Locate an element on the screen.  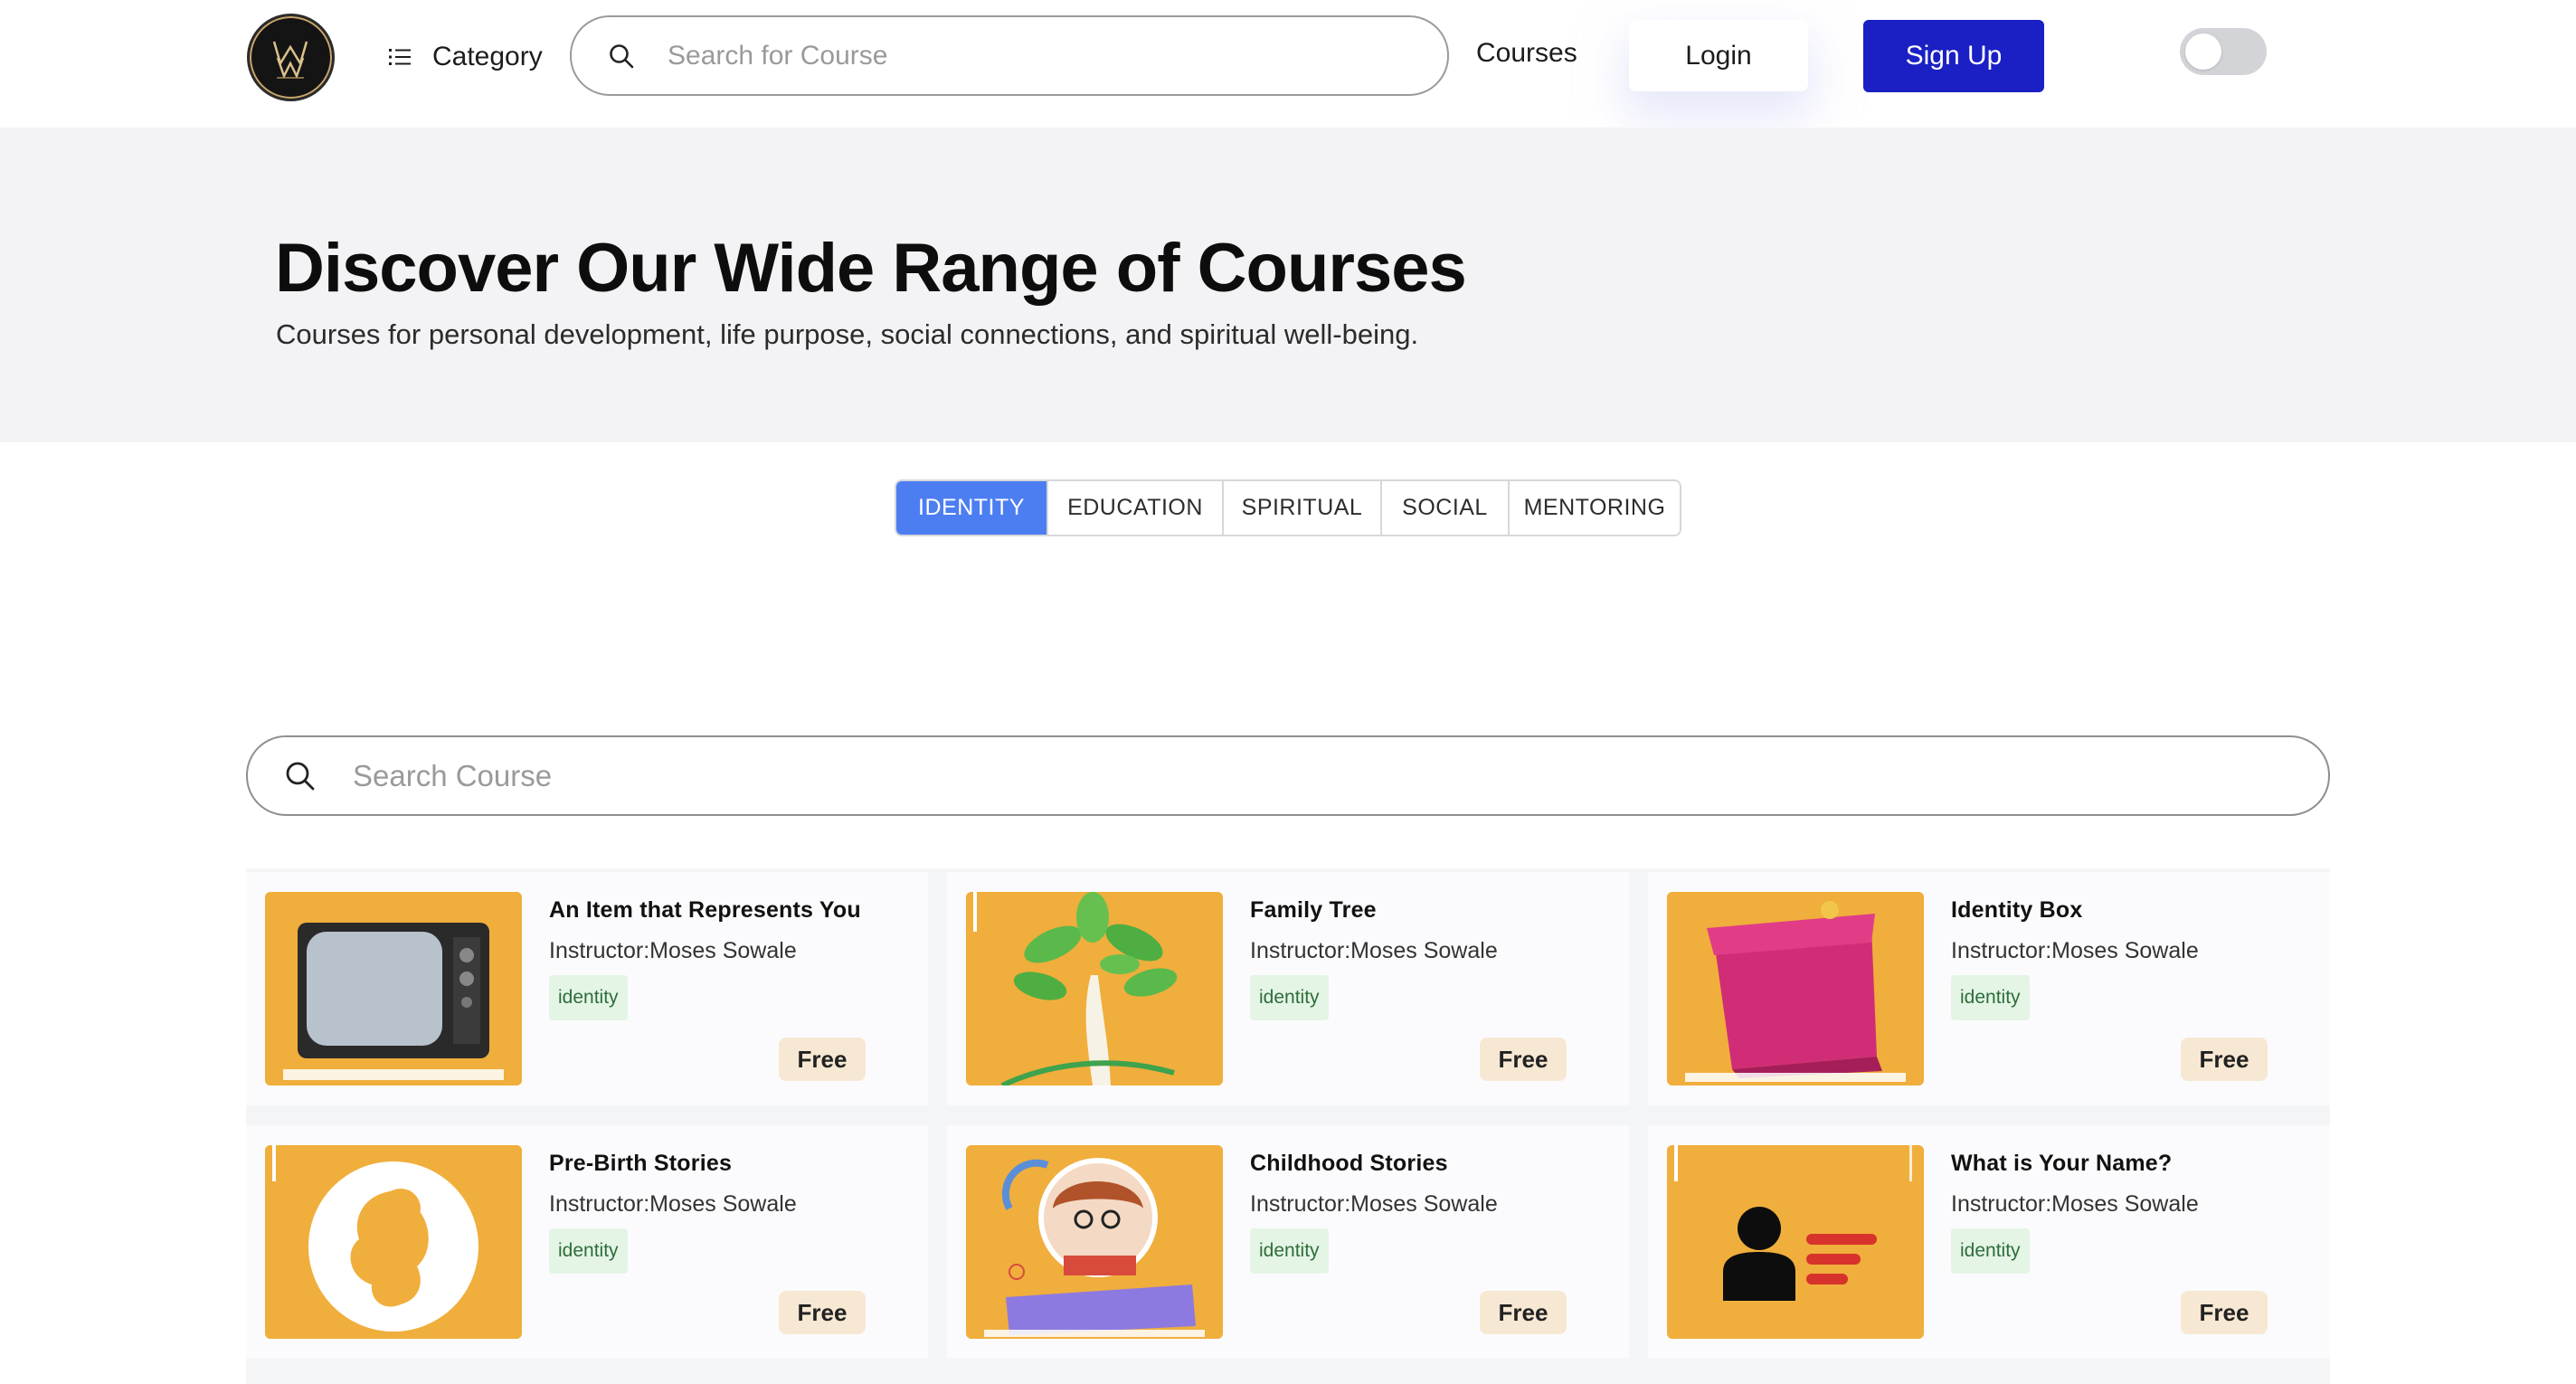
page-title: Discover Our Wide Range of Courses is located at coordinates (871, 268).